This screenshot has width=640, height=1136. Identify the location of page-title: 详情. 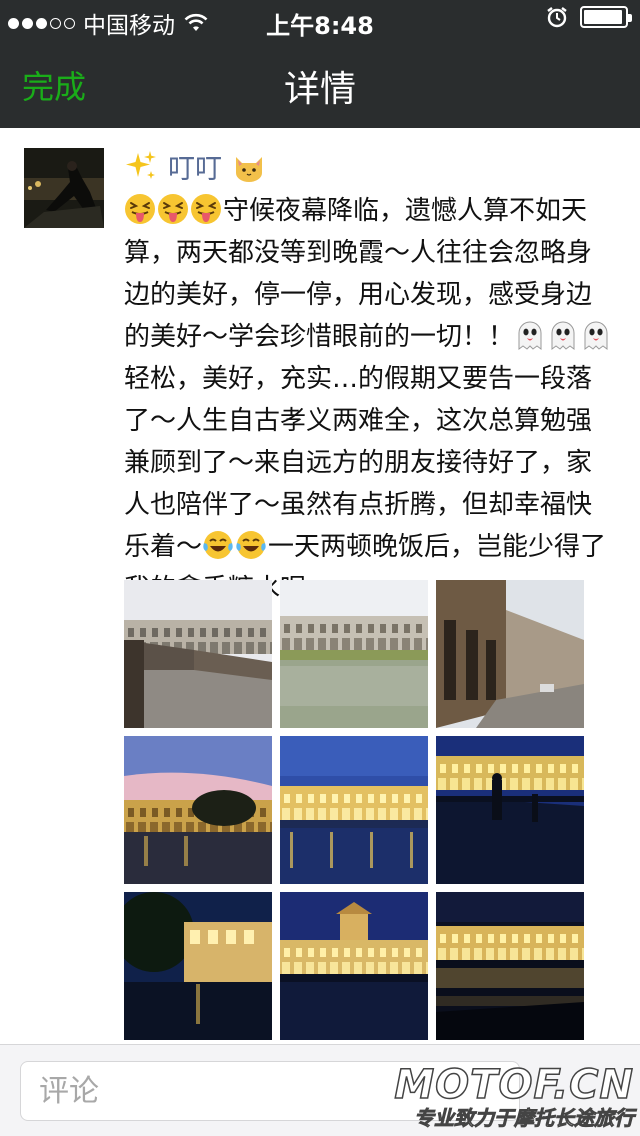
(319, 89).